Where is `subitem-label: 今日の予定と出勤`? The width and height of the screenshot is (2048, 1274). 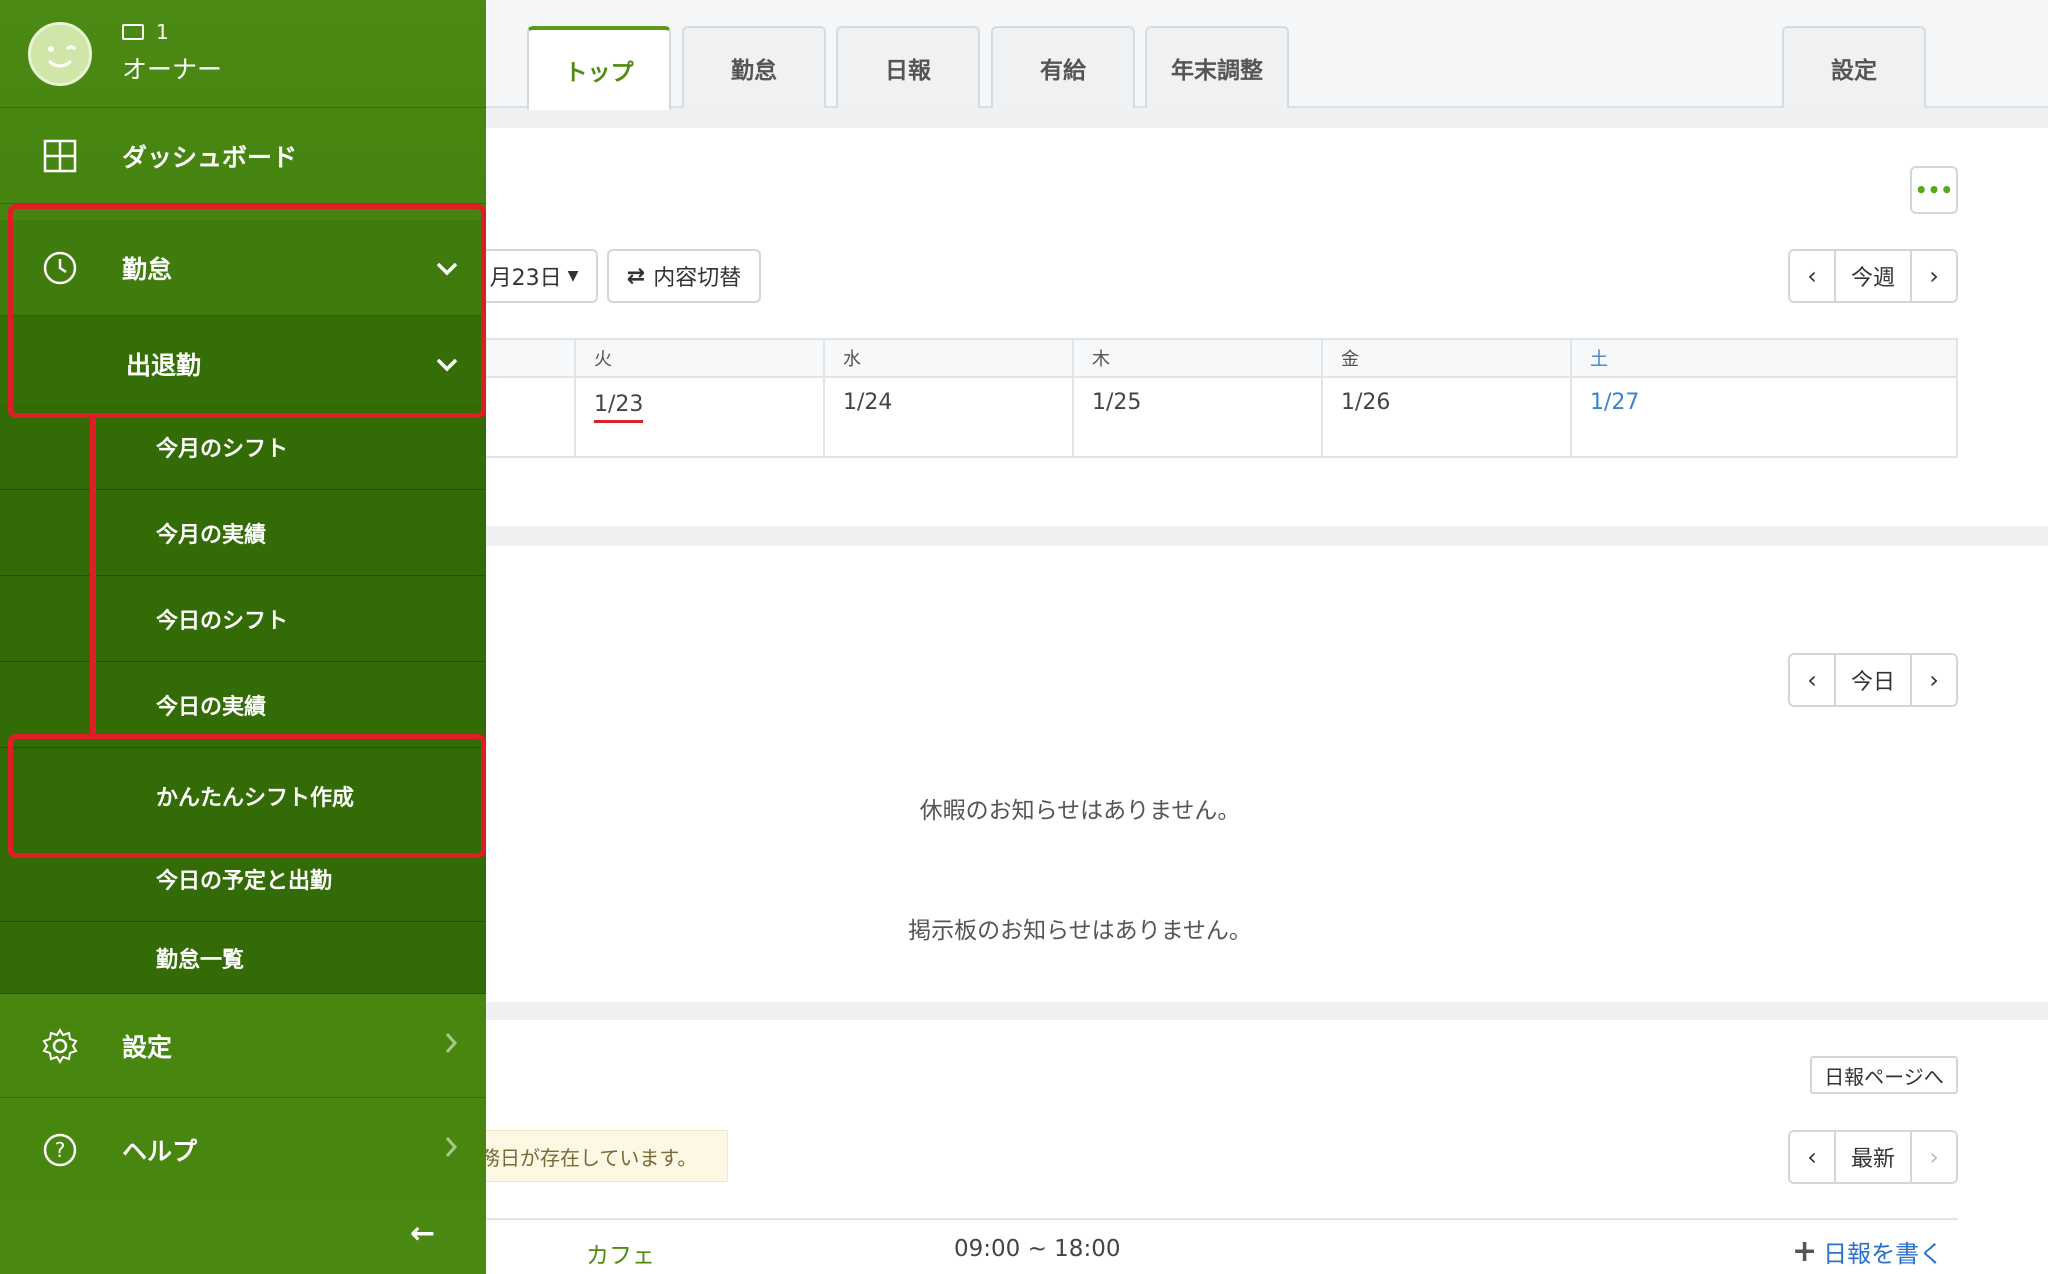
subitem-label: 今日の予定と出勤 is located at coordinates (244, 881).